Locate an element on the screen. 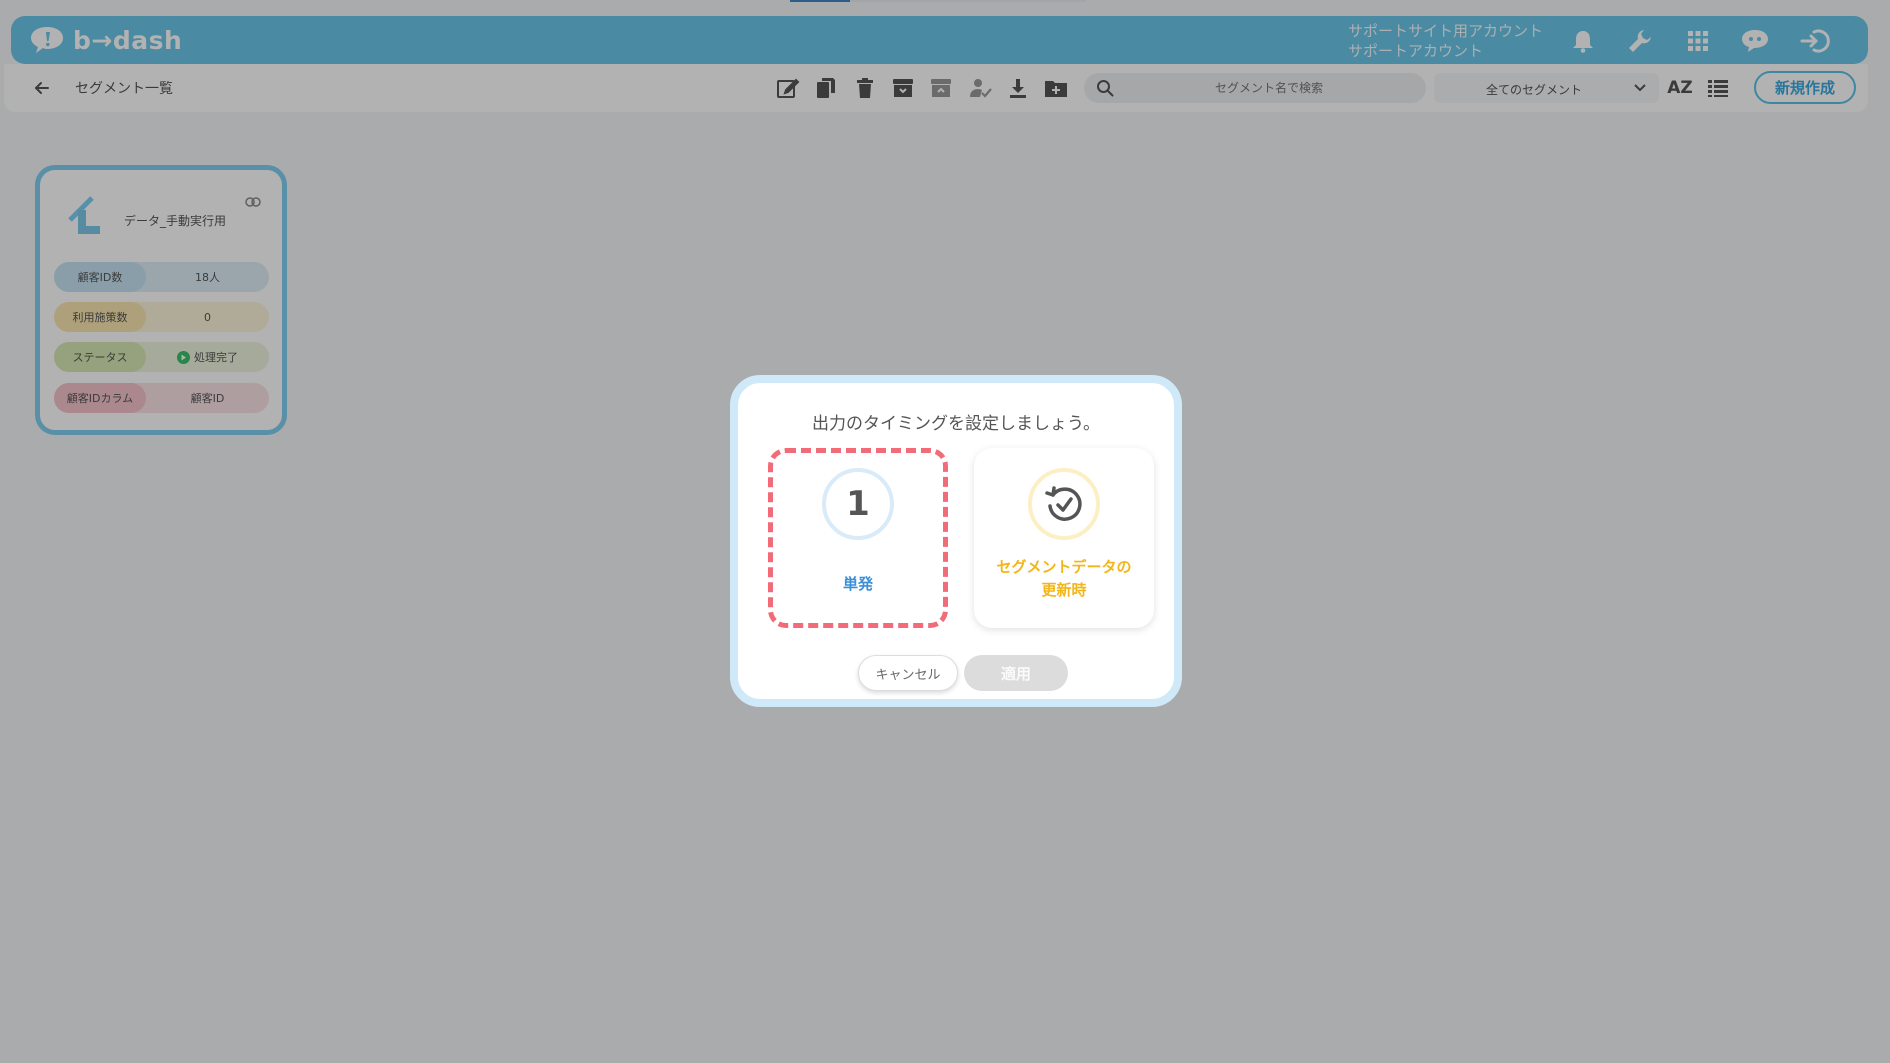 The height and width of the screenshot is (1063, 1890). option-label-line2: 更新時 is located at coordinates (1064, 590).